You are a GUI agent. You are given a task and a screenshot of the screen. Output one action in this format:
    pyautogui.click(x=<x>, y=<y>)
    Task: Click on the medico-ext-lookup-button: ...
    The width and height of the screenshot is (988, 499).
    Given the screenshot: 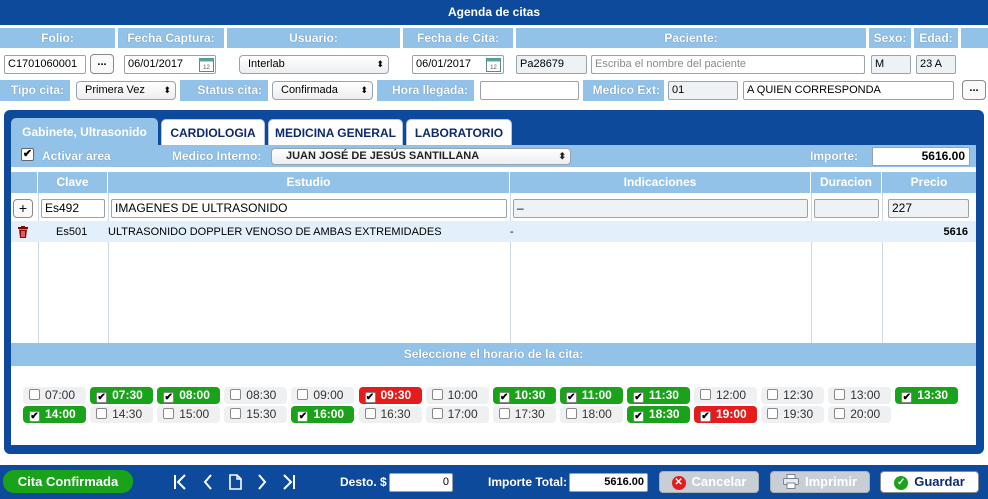 What is the action you would take?
    pyautogui.click(x=974, y=90)
    